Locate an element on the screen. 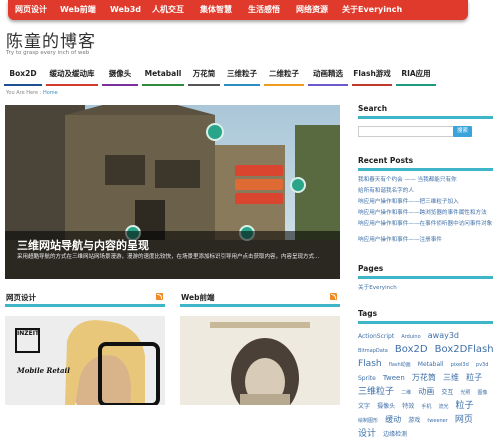  tag-link: tweener is located at coordinates (437, 421).